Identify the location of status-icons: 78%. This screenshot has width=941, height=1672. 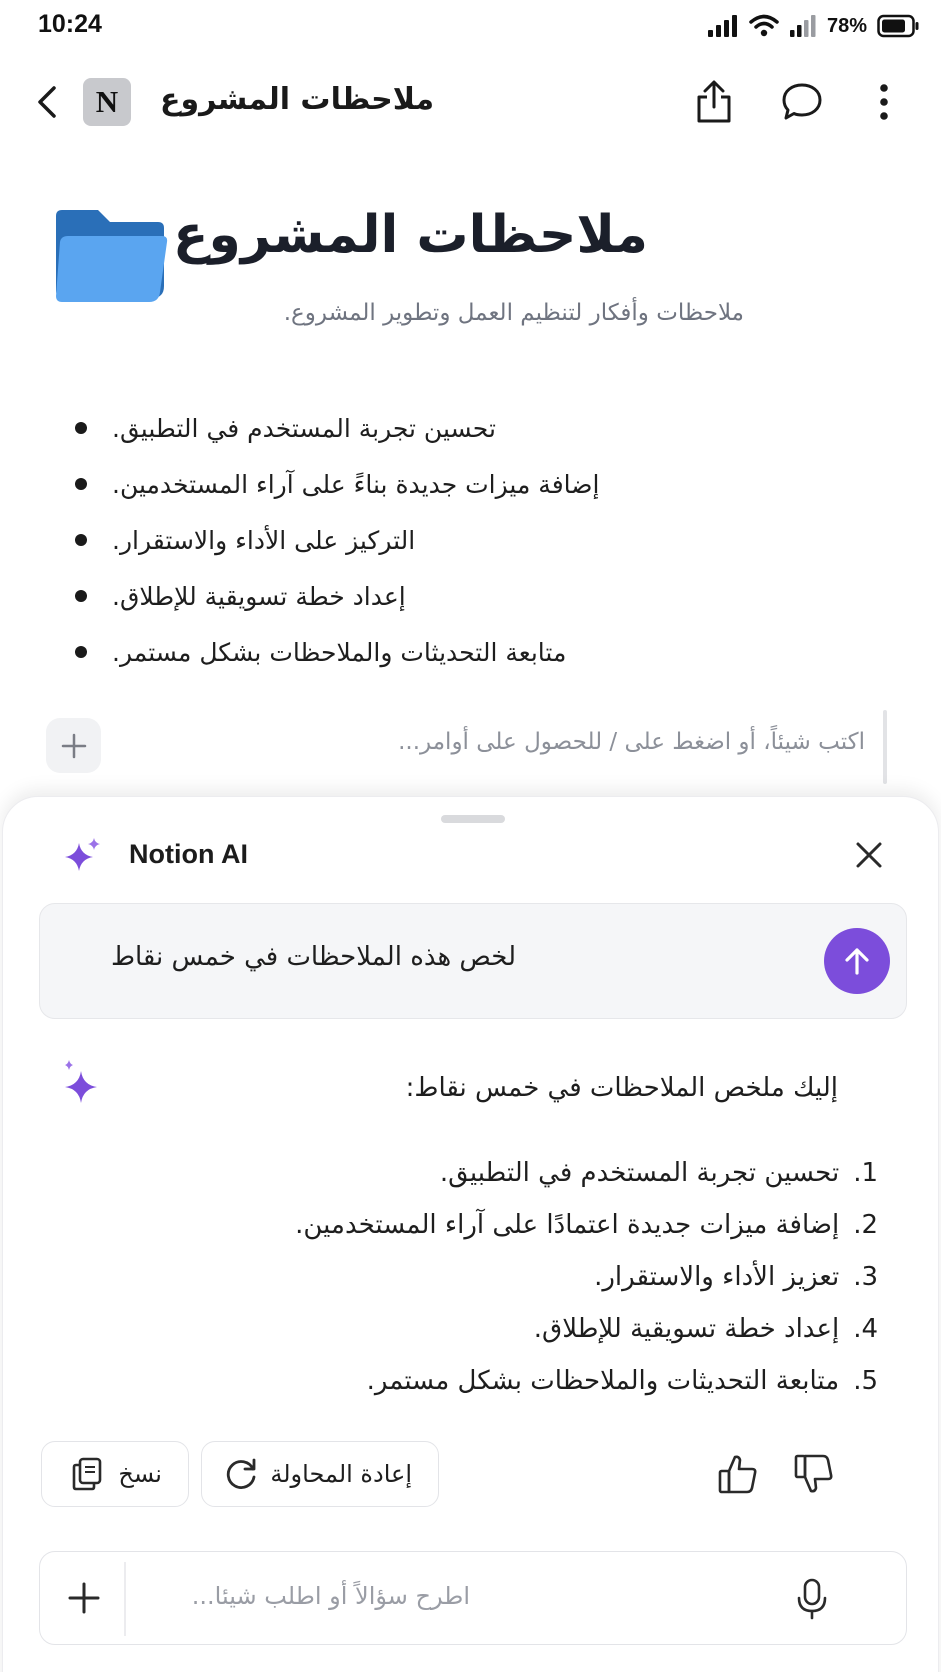
(813, 26).